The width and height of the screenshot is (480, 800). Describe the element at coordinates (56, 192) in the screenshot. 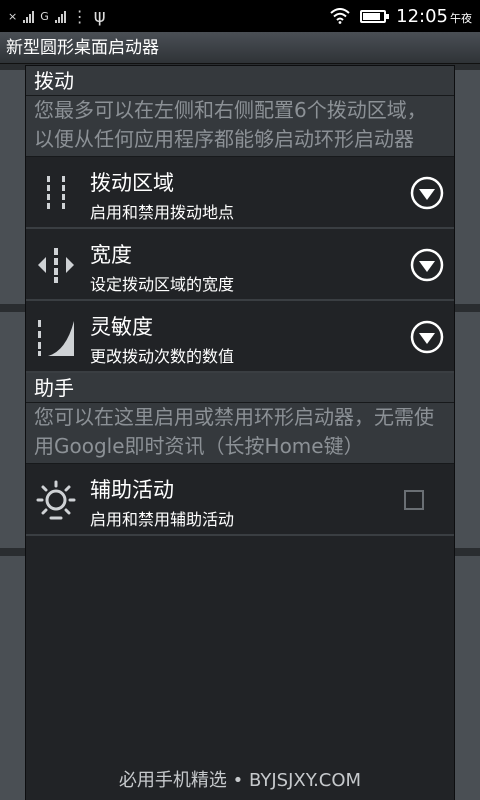

I see `swipe-zones-icon` at that location.